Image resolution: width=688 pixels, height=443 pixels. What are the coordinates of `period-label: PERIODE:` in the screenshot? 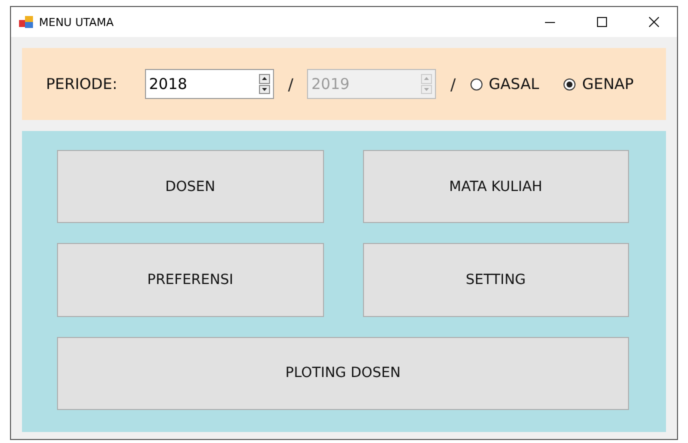 It's located at (82, 84).